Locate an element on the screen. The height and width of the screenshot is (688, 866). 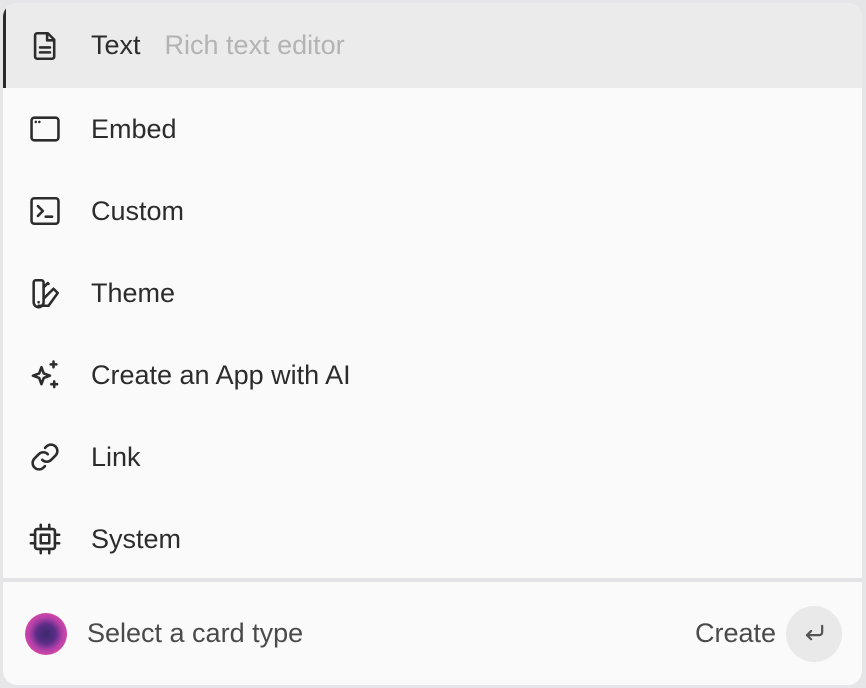
document-icon is located at coordinates (45, 46).